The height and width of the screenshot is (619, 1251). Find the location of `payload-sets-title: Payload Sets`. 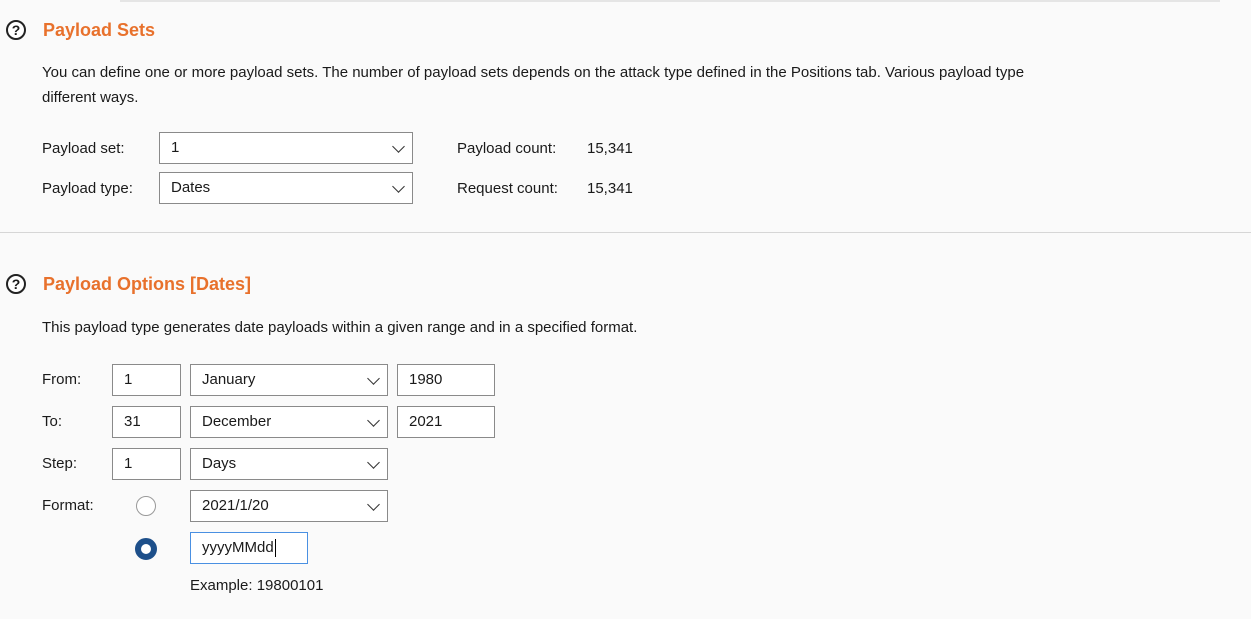

payload-sets-title: Payload Sets is located at coordinates (99, 30).